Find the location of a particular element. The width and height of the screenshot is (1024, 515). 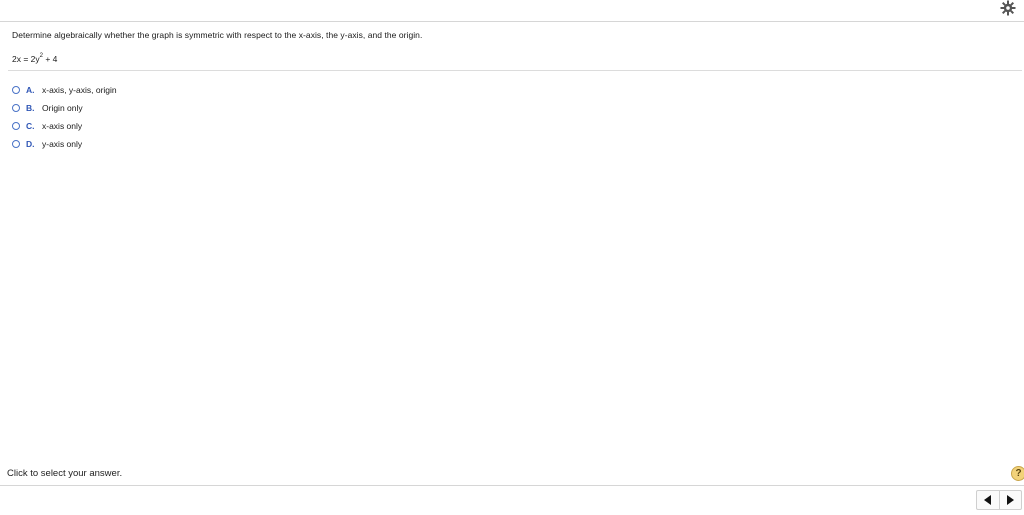

choice-d: D. y-axis only is located at coordinates (64, 144).